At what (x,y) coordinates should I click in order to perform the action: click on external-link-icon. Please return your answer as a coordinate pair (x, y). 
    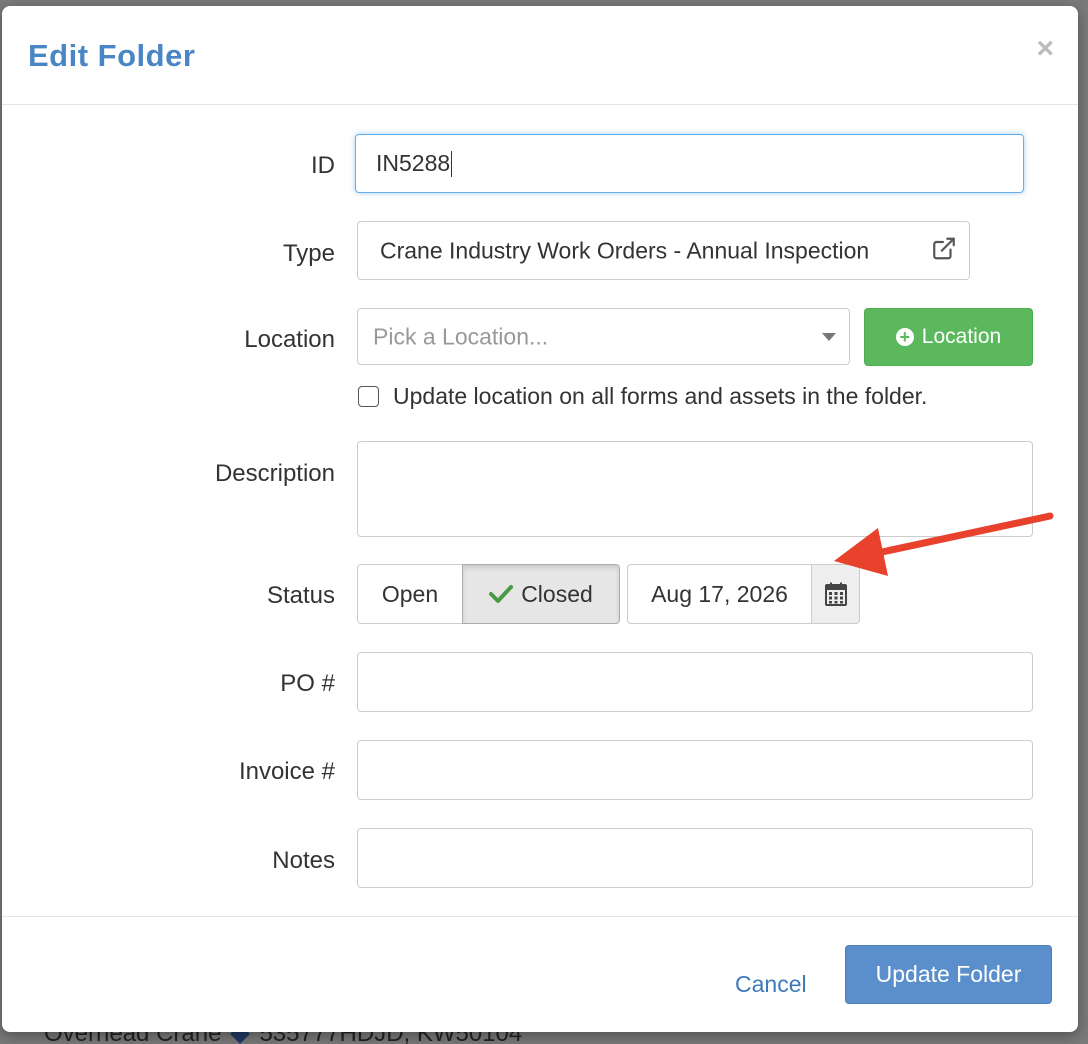
    Looking at the image, I should click on (944, 250).